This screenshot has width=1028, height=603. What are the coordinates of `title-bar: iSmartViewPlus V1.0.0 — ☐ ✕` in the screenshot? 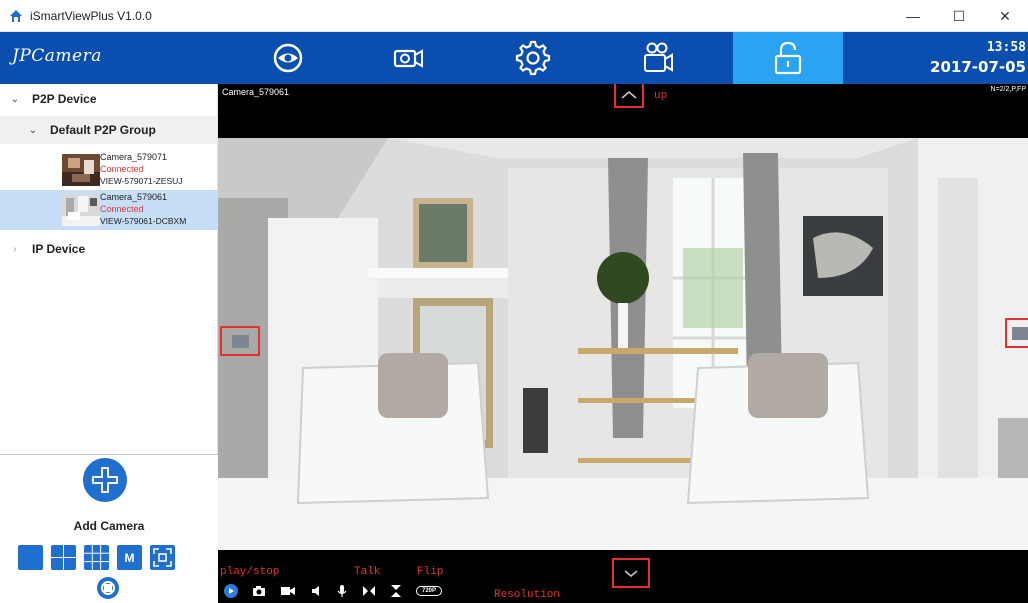 It's located at (514, 16).